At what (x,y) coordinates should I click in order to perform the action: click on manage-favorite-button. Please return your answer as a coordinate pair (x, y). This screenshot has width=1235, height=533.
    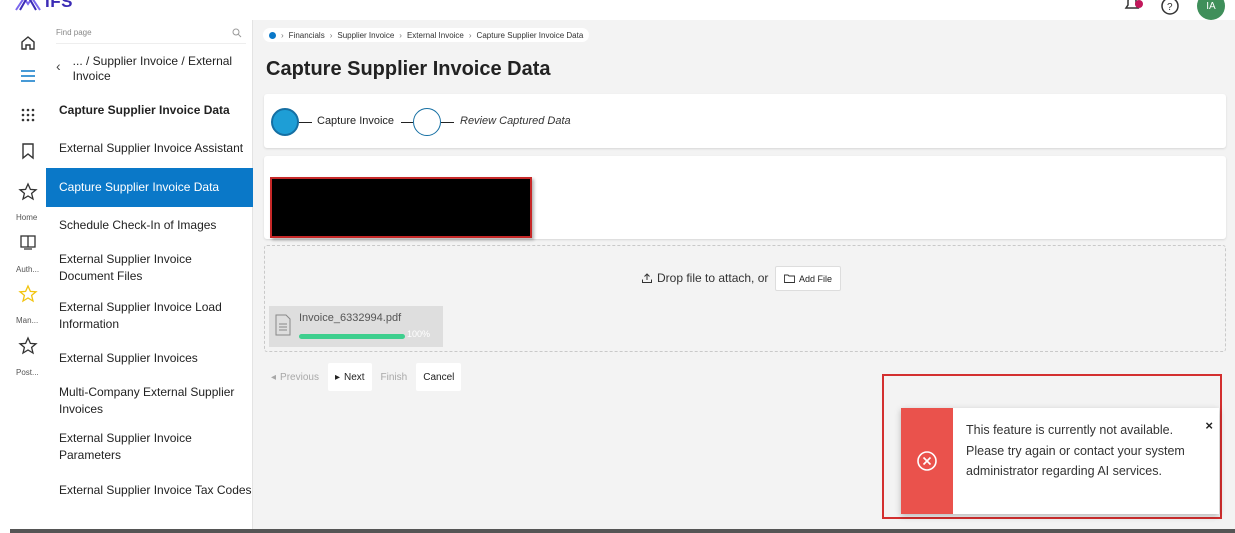
    Looking at the image, I should click on (28, 294).